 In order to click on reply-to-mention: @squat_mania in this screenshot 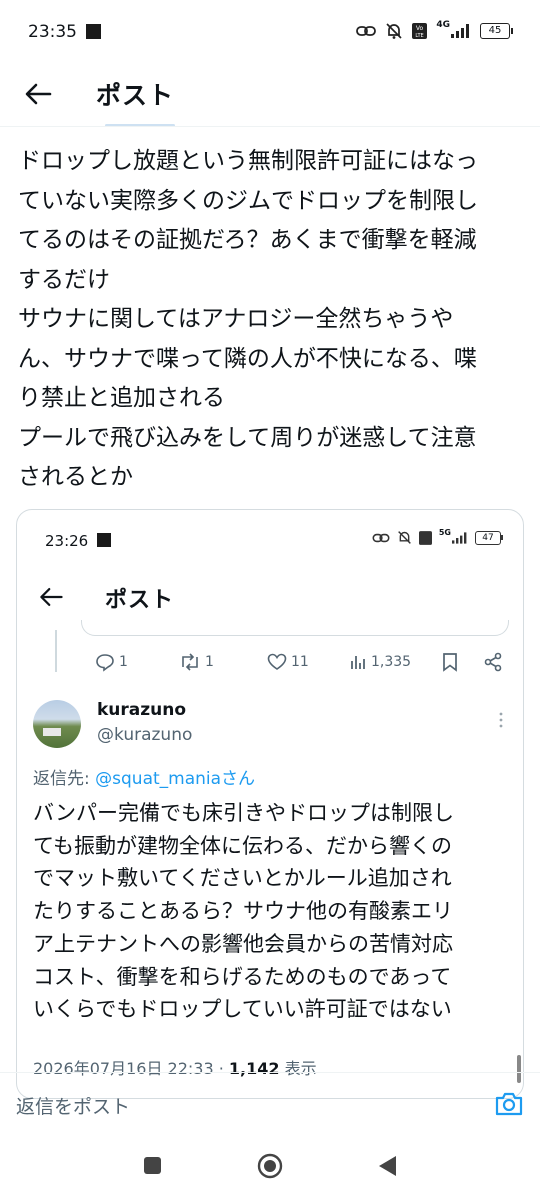, I will do `click(158, 779)`.